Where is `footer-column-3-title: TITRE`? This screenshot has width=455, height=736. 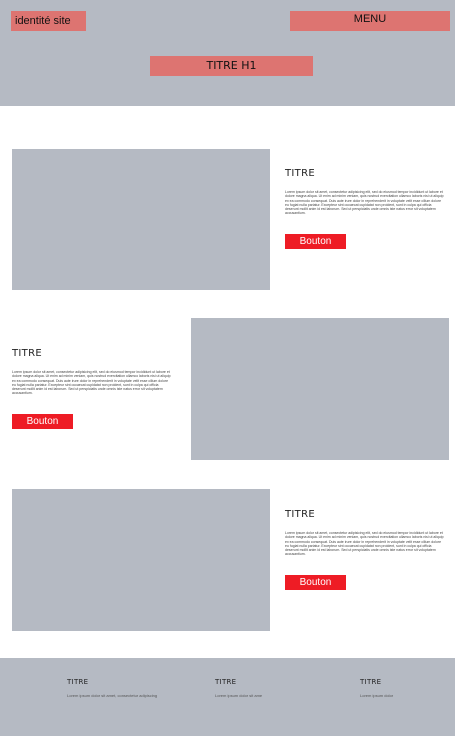 footer-column-3-title: TITRE is located at coordinates (371, 682).